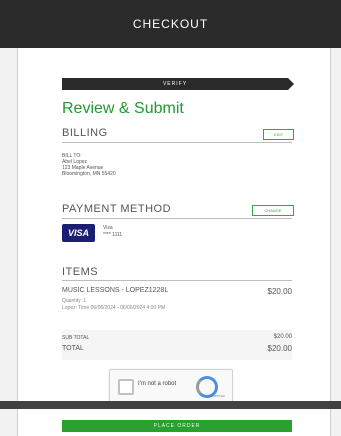 The image size is (341, 436). What do you see at coordinates (157, 384) in the screenshot?
I see `recaptcha-label: I'm not a robot` at bounding box center [157, 384].